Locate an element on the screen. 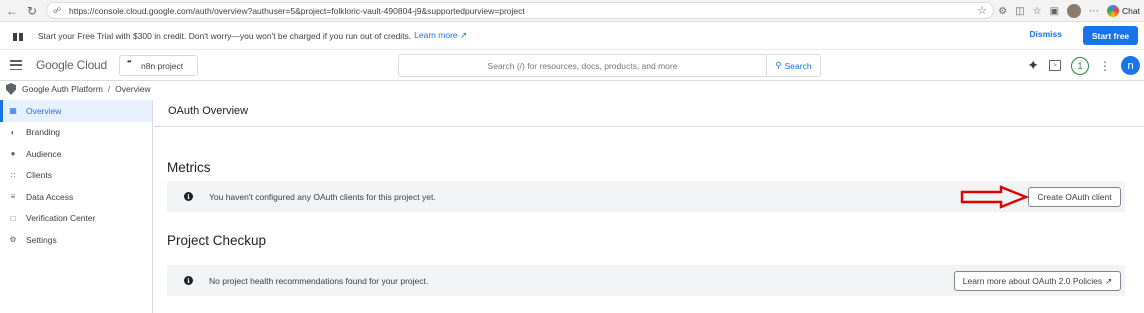  sidebar-item-clients: ∷ Clients is located at coordinates (76, 176).